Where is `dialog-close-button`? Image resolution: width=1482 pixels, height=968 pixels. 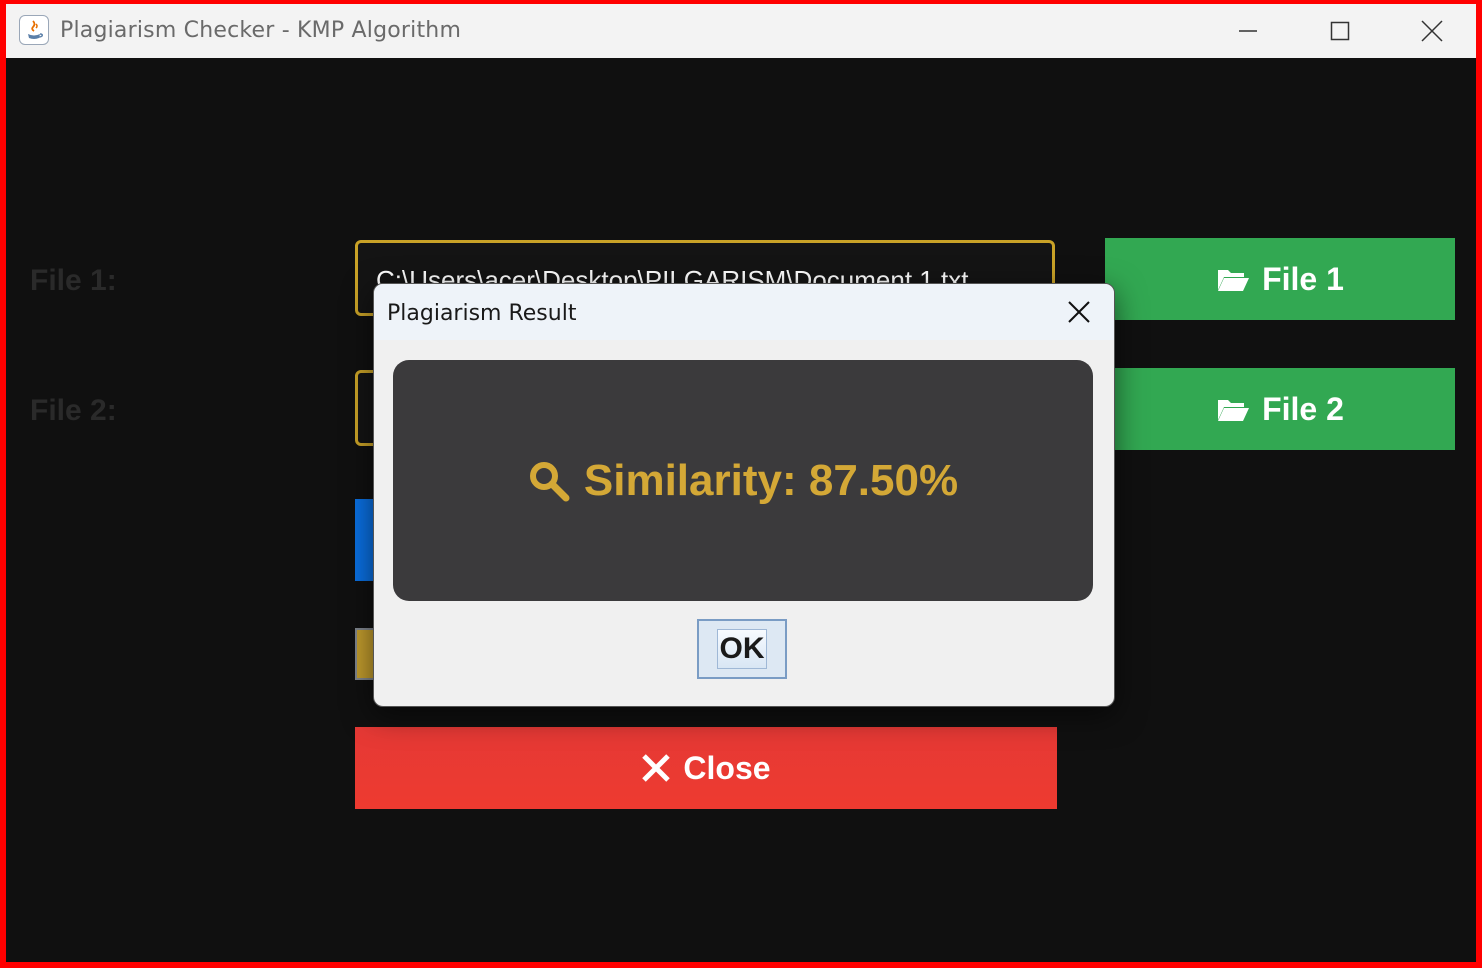 dialog-close-button is located at coordinates (1079, 312).